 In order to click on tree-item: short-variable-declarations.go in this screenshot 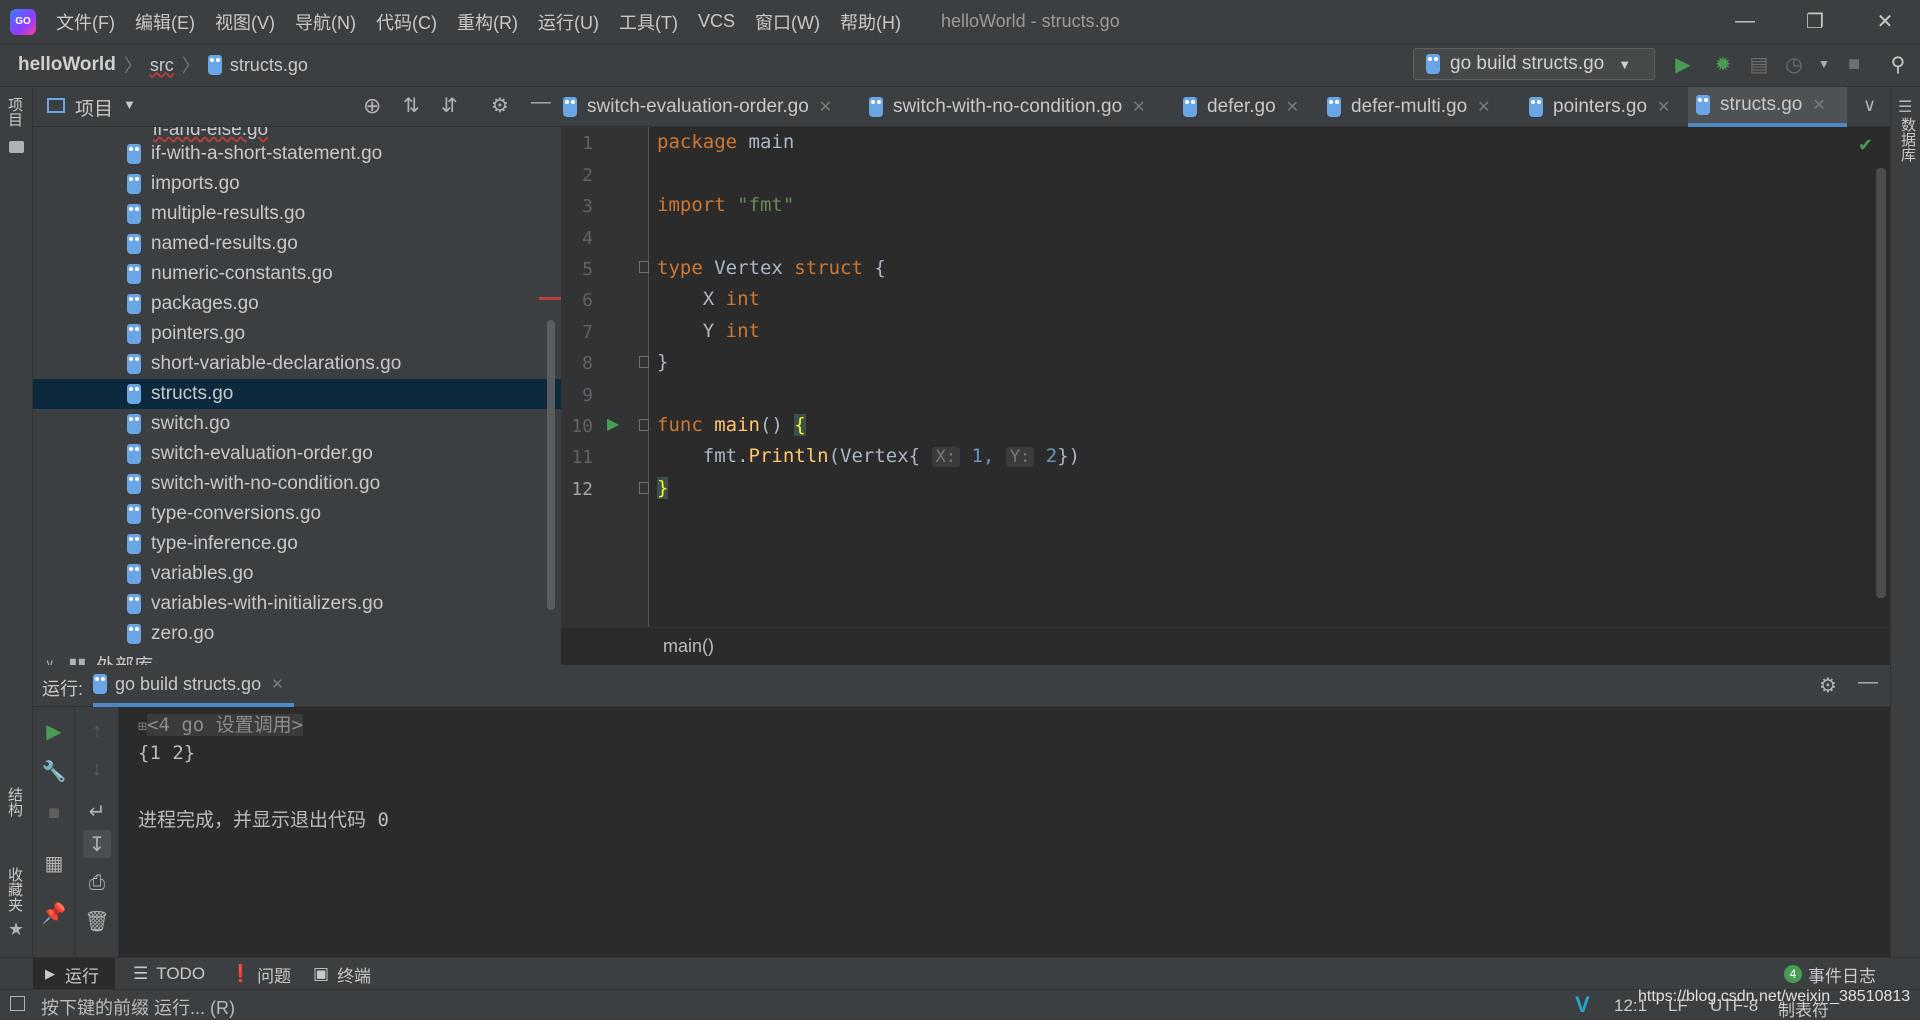, I will do `click(297, 364)`.